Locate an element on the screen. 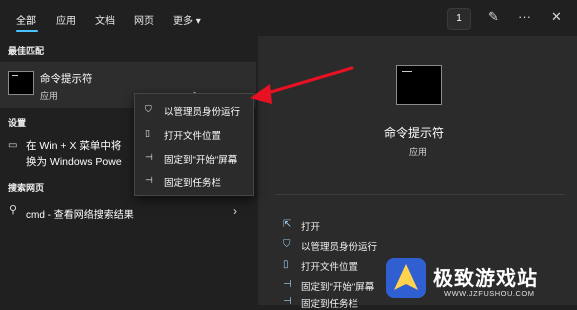  watermark: 极致游戏站 WWW.JZFUSHOU.COM is located at coordinates (478, 277).